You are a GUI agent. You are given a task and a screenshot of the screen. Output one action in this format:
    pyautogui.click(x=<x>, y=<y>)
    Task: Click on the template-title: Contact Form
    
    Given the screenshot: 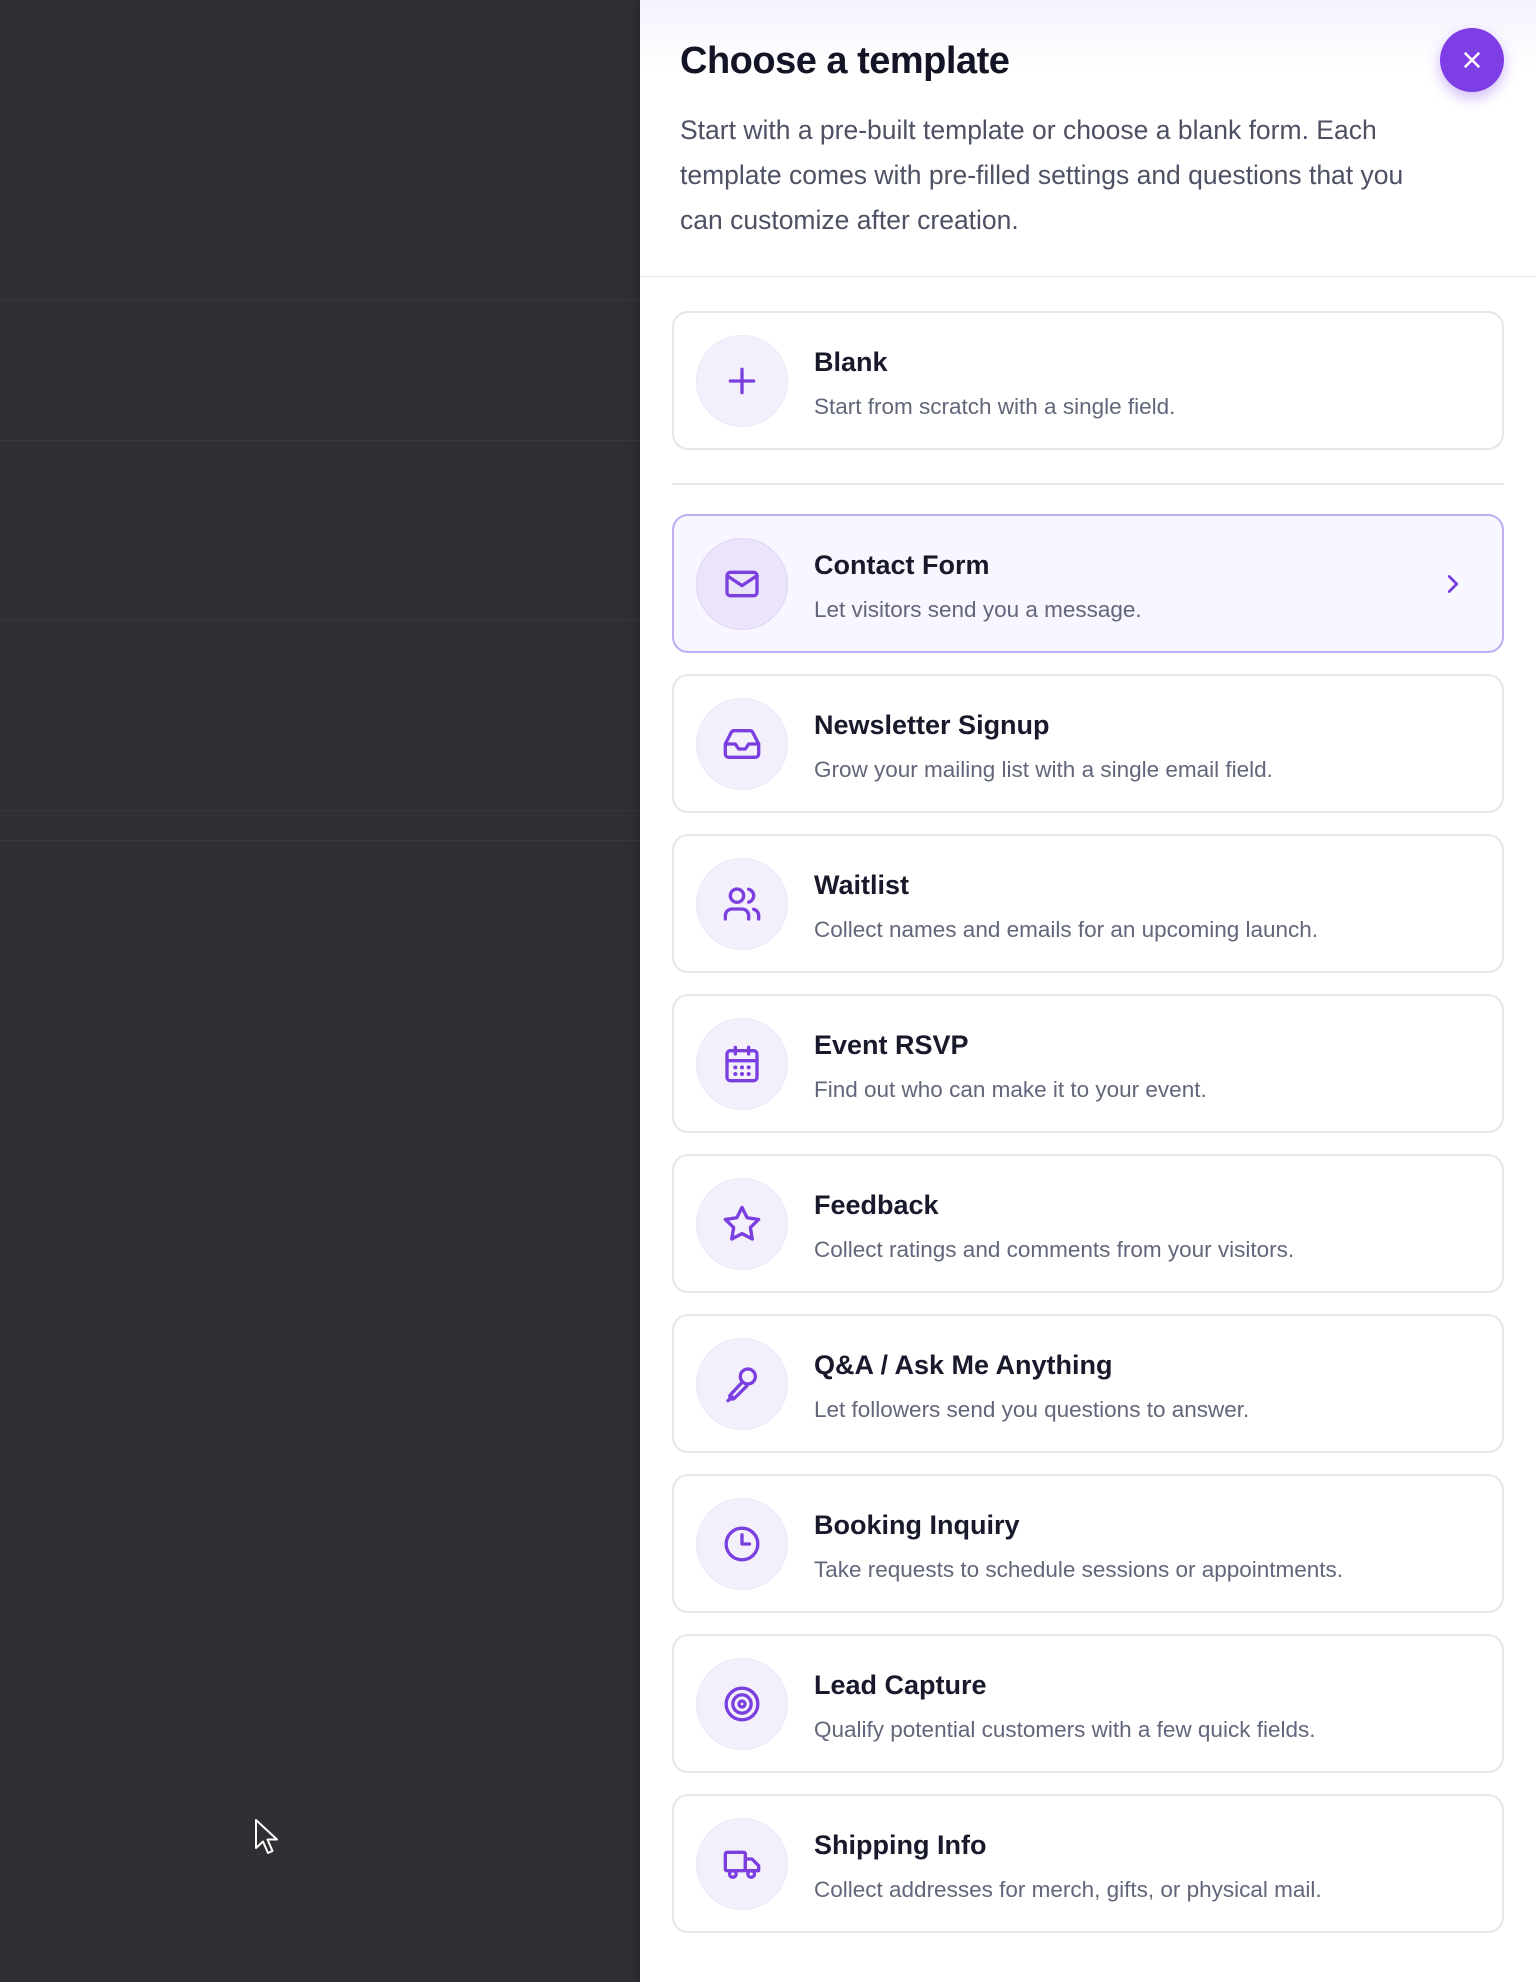 What is the action you would take?
    pyautogui.click(x=902, y=565)
    